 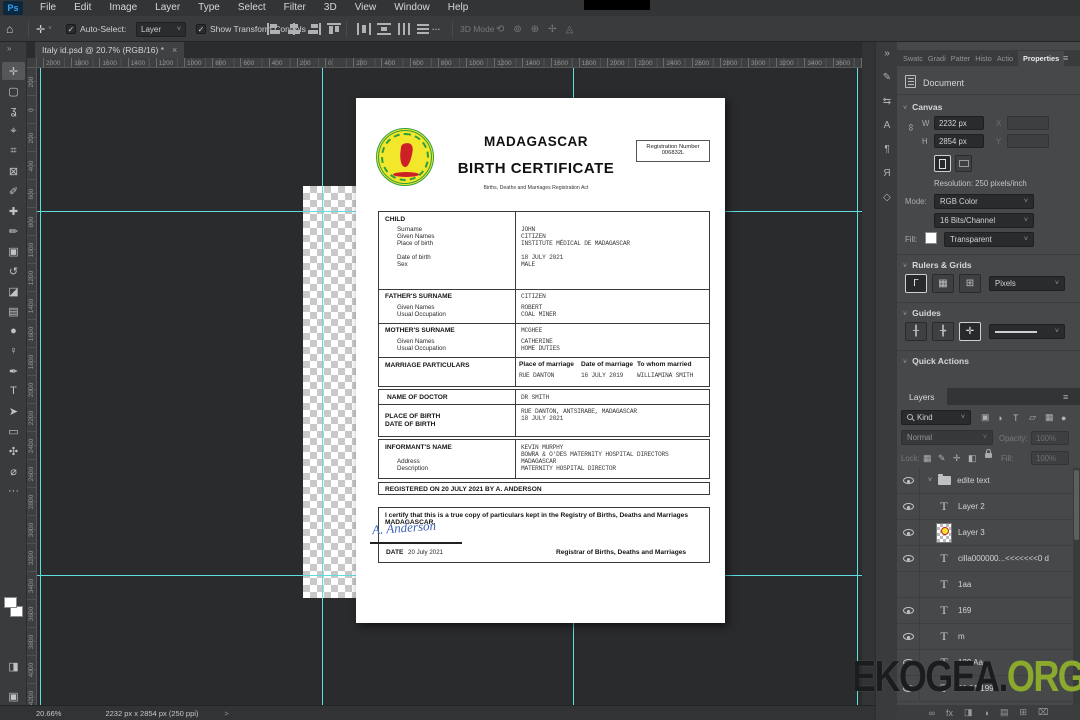 I want to click on layer-row: T 169, so click(x=985, y=611).